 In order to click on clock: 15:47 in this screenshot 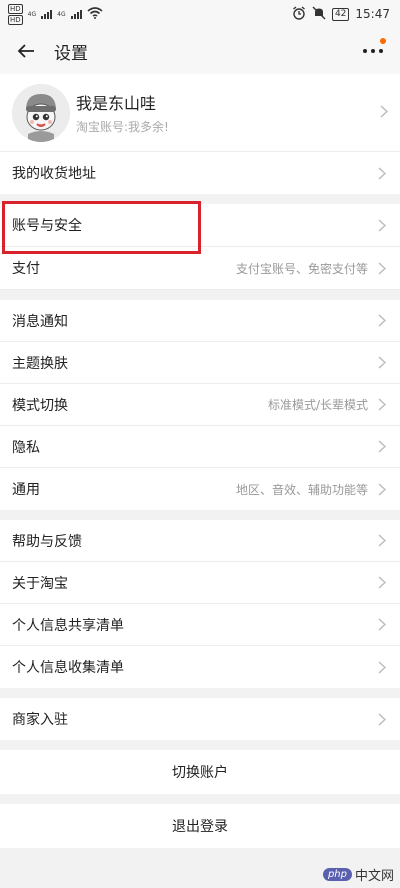, I will do `click(372, 14)`.